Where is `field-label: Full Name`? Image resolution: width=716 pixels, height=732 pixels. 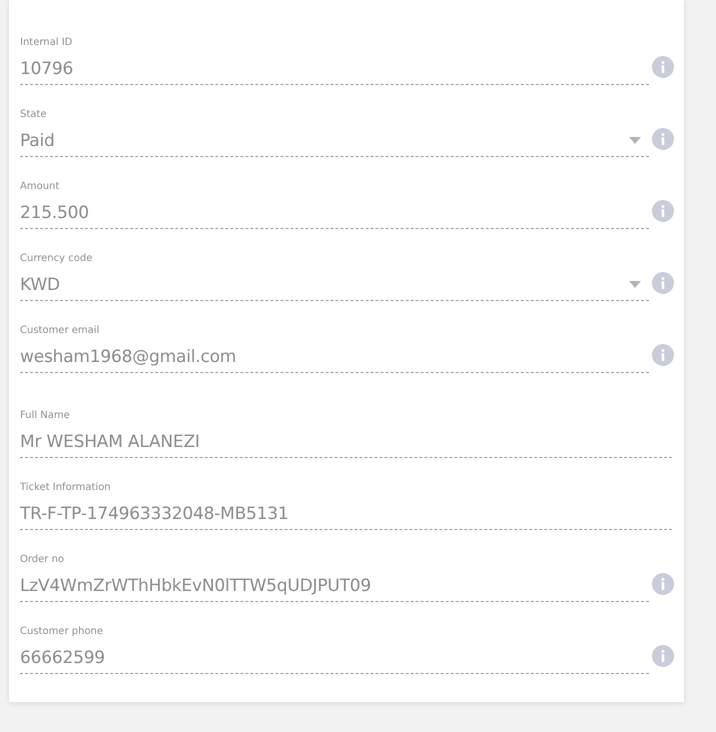 field-label: Full Name is located at coordinates (45, 416).